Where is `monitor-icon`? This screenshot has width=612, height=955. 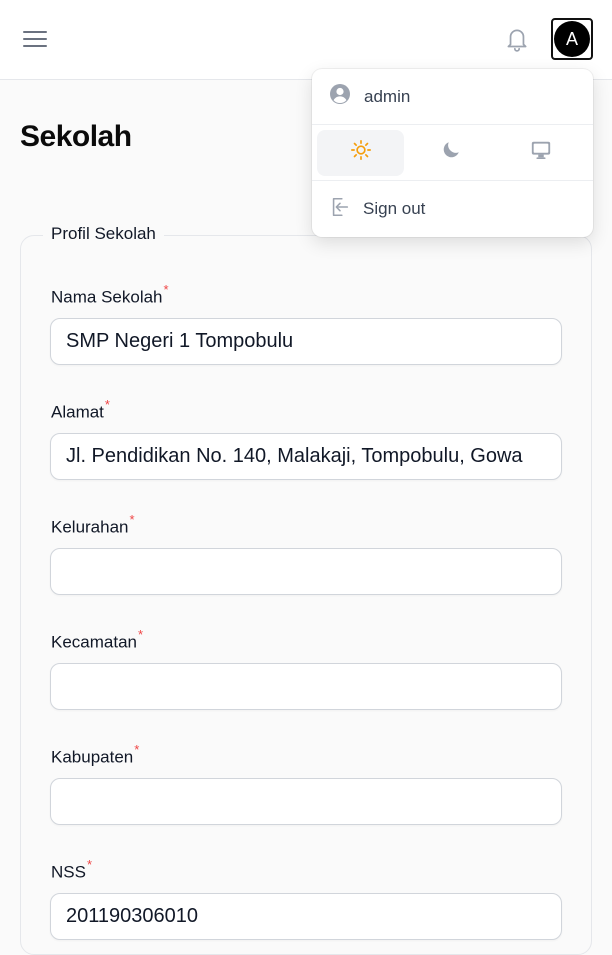
monitor-icon is located at coordinates (541, 152).